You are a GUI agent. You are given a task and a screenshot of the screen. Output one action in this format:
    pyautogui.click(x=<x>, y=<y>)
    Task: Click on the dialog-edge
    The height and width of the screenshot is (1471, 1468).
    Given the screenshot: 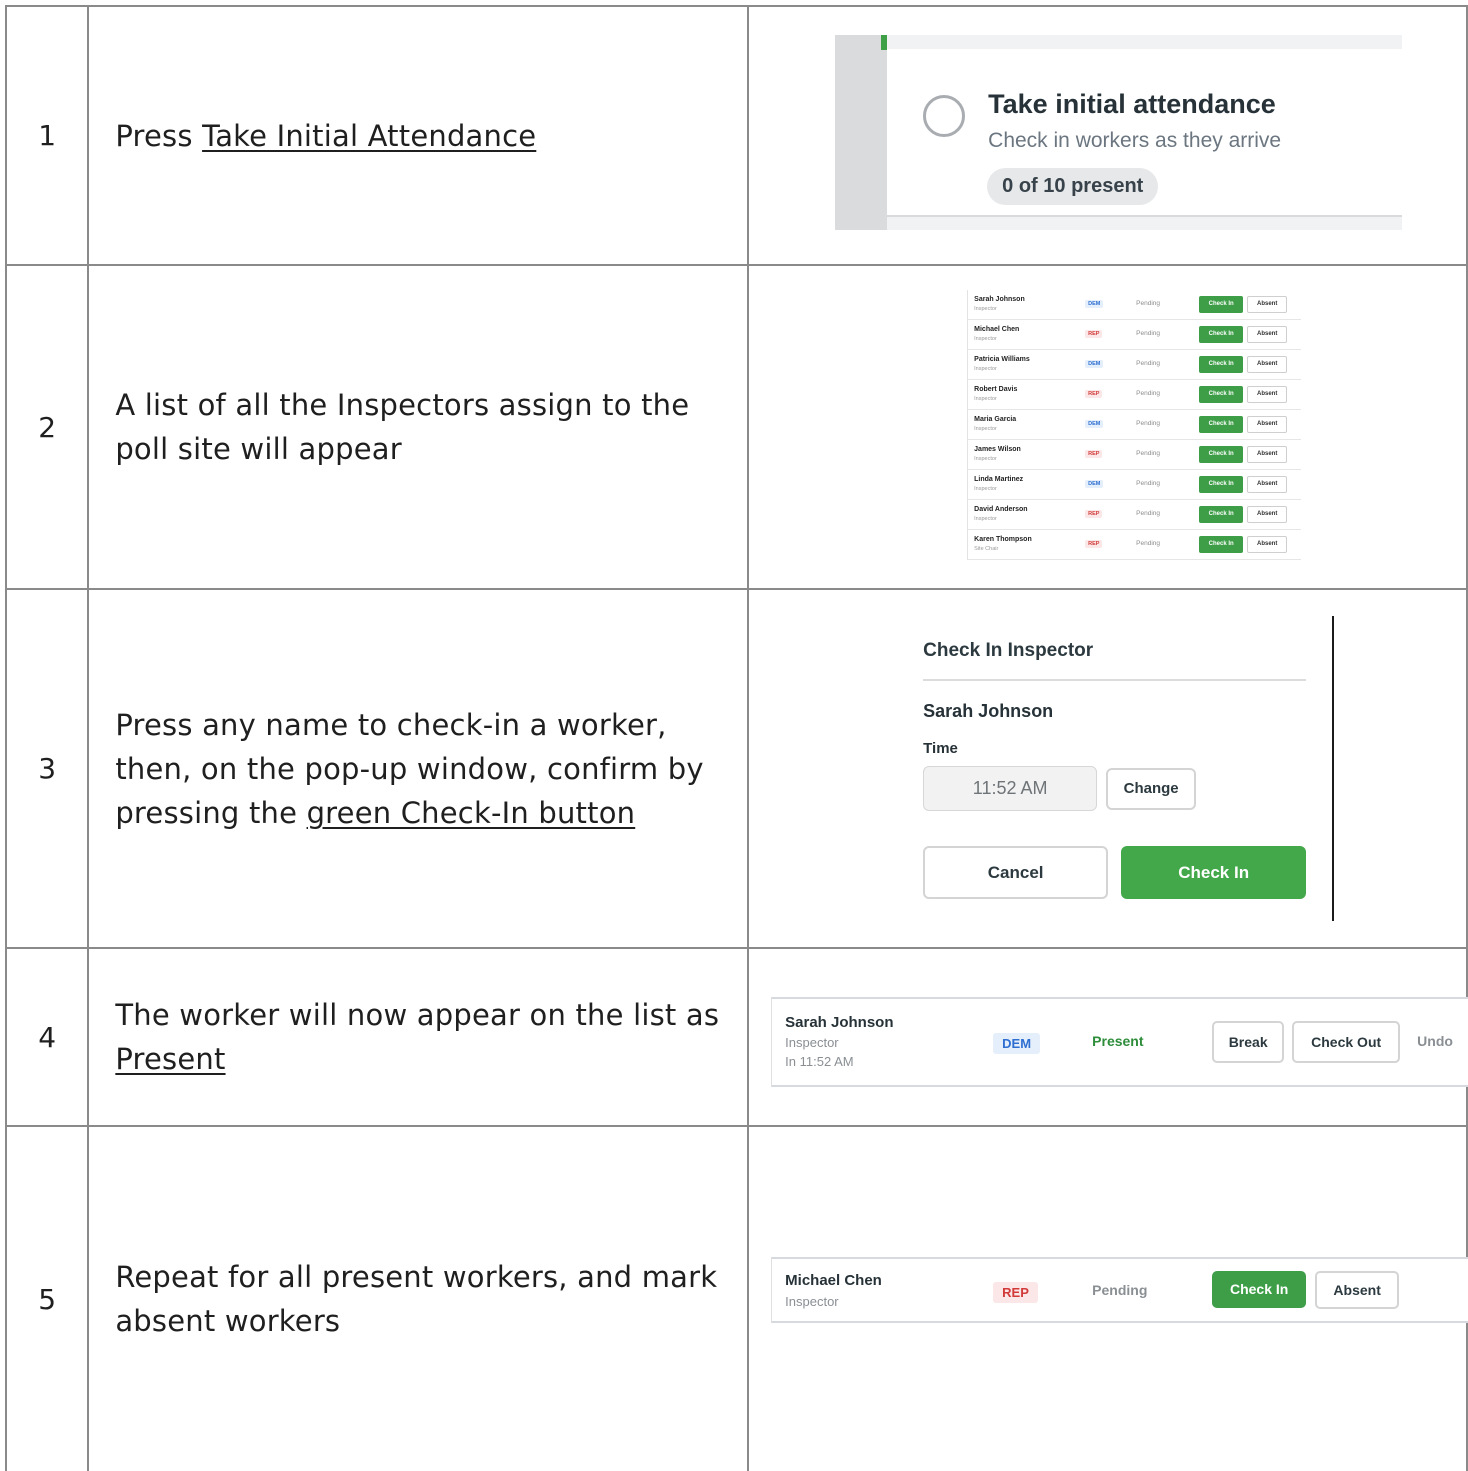 What is the action you would take?
    pyautogui.click(x=1333, y=768)
    